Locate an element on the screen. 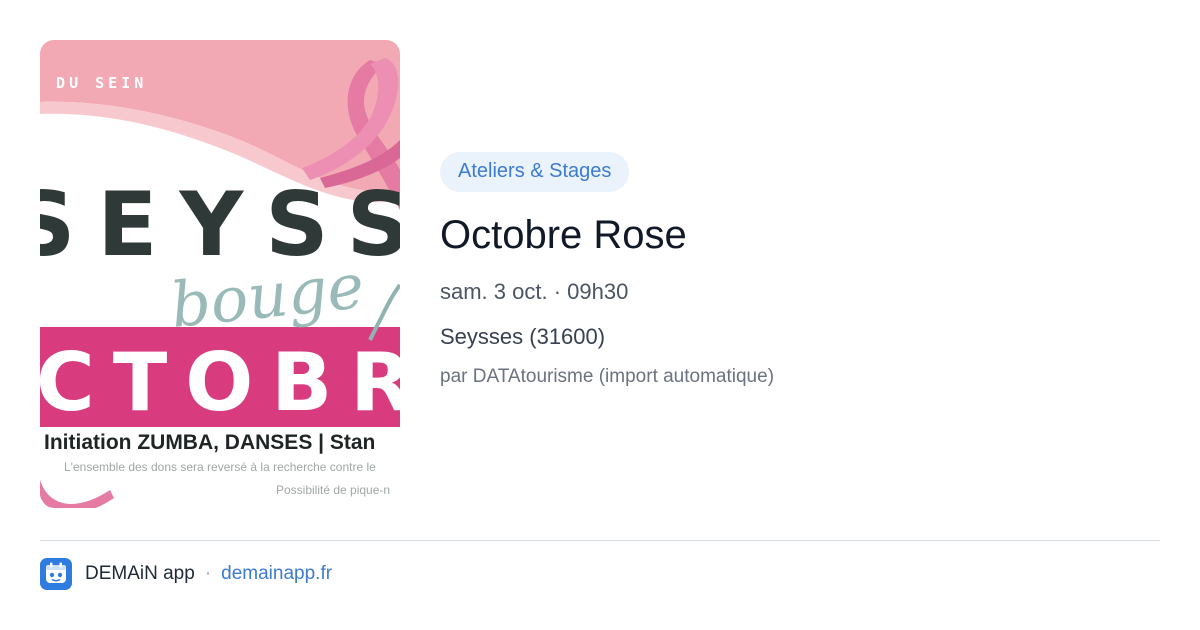 This screenshot has height=630, width=1200. footer-divider is located at coordinates (600, 540).